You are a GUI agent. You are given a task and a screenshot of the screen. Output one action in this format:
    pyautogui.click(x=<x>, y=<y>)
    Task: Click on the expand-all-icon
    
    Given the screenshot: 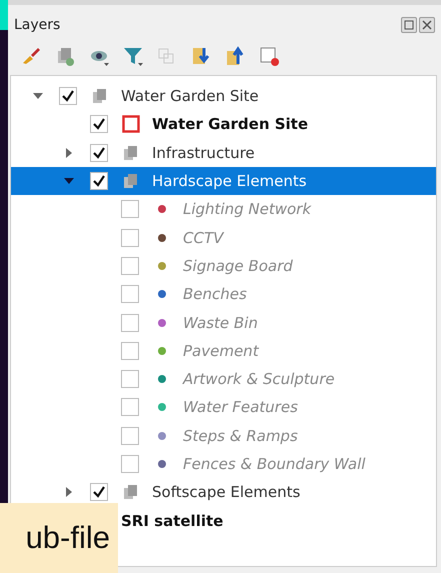 What is the action you would take?
    pyautogui.click(x=201, y=56)
    